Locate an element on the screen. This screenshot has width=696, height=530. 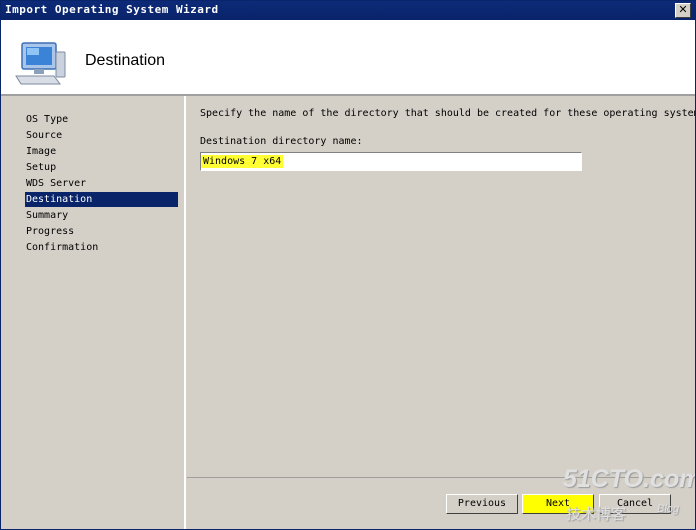
title-bar: Import Operating System Wizard ✕ is located at coordinates (348, 10).